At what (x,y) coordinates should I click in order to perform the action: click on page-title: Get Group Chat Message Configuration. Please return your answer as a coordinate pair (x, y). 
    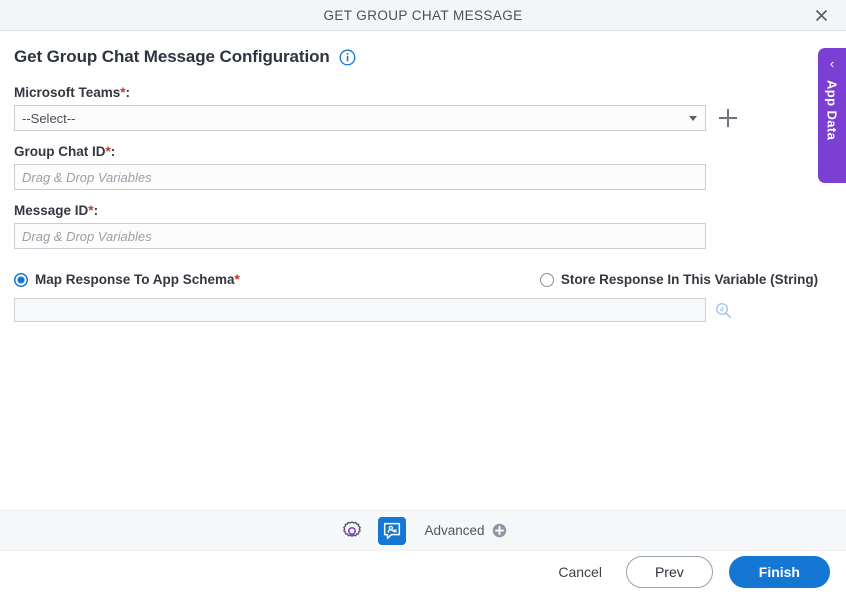
    Looking at the image, I should click on (172, 56).